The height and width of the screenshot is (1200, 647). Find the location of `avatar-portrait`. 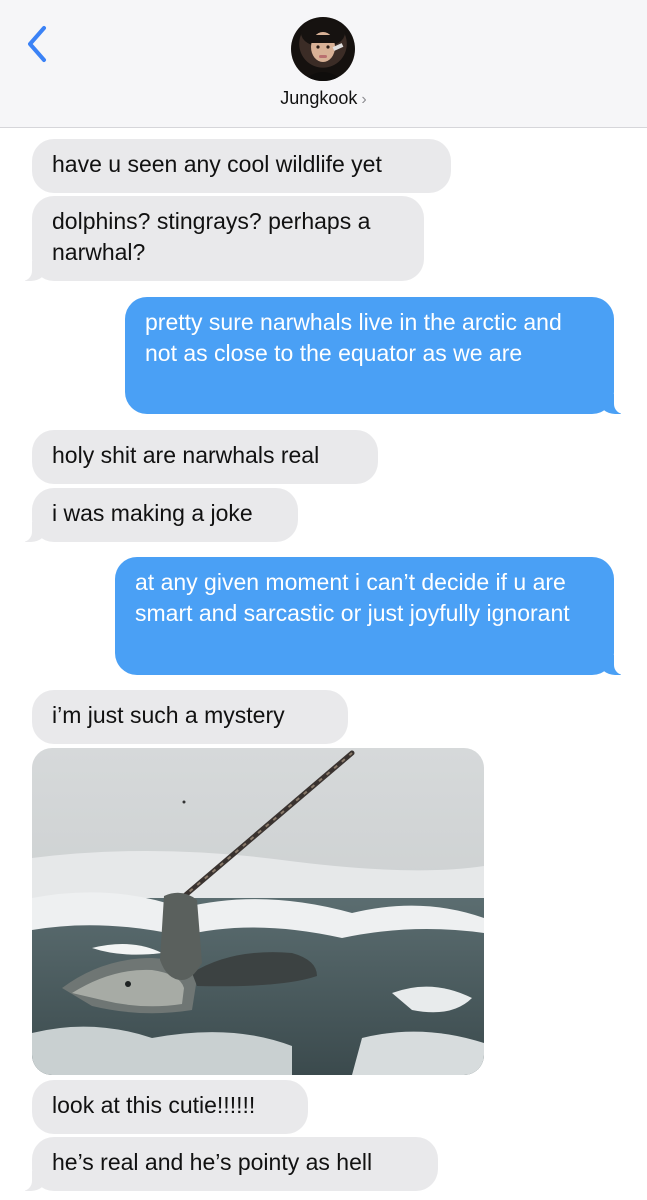

avatar-portrait is located at coordinates (323, 50).